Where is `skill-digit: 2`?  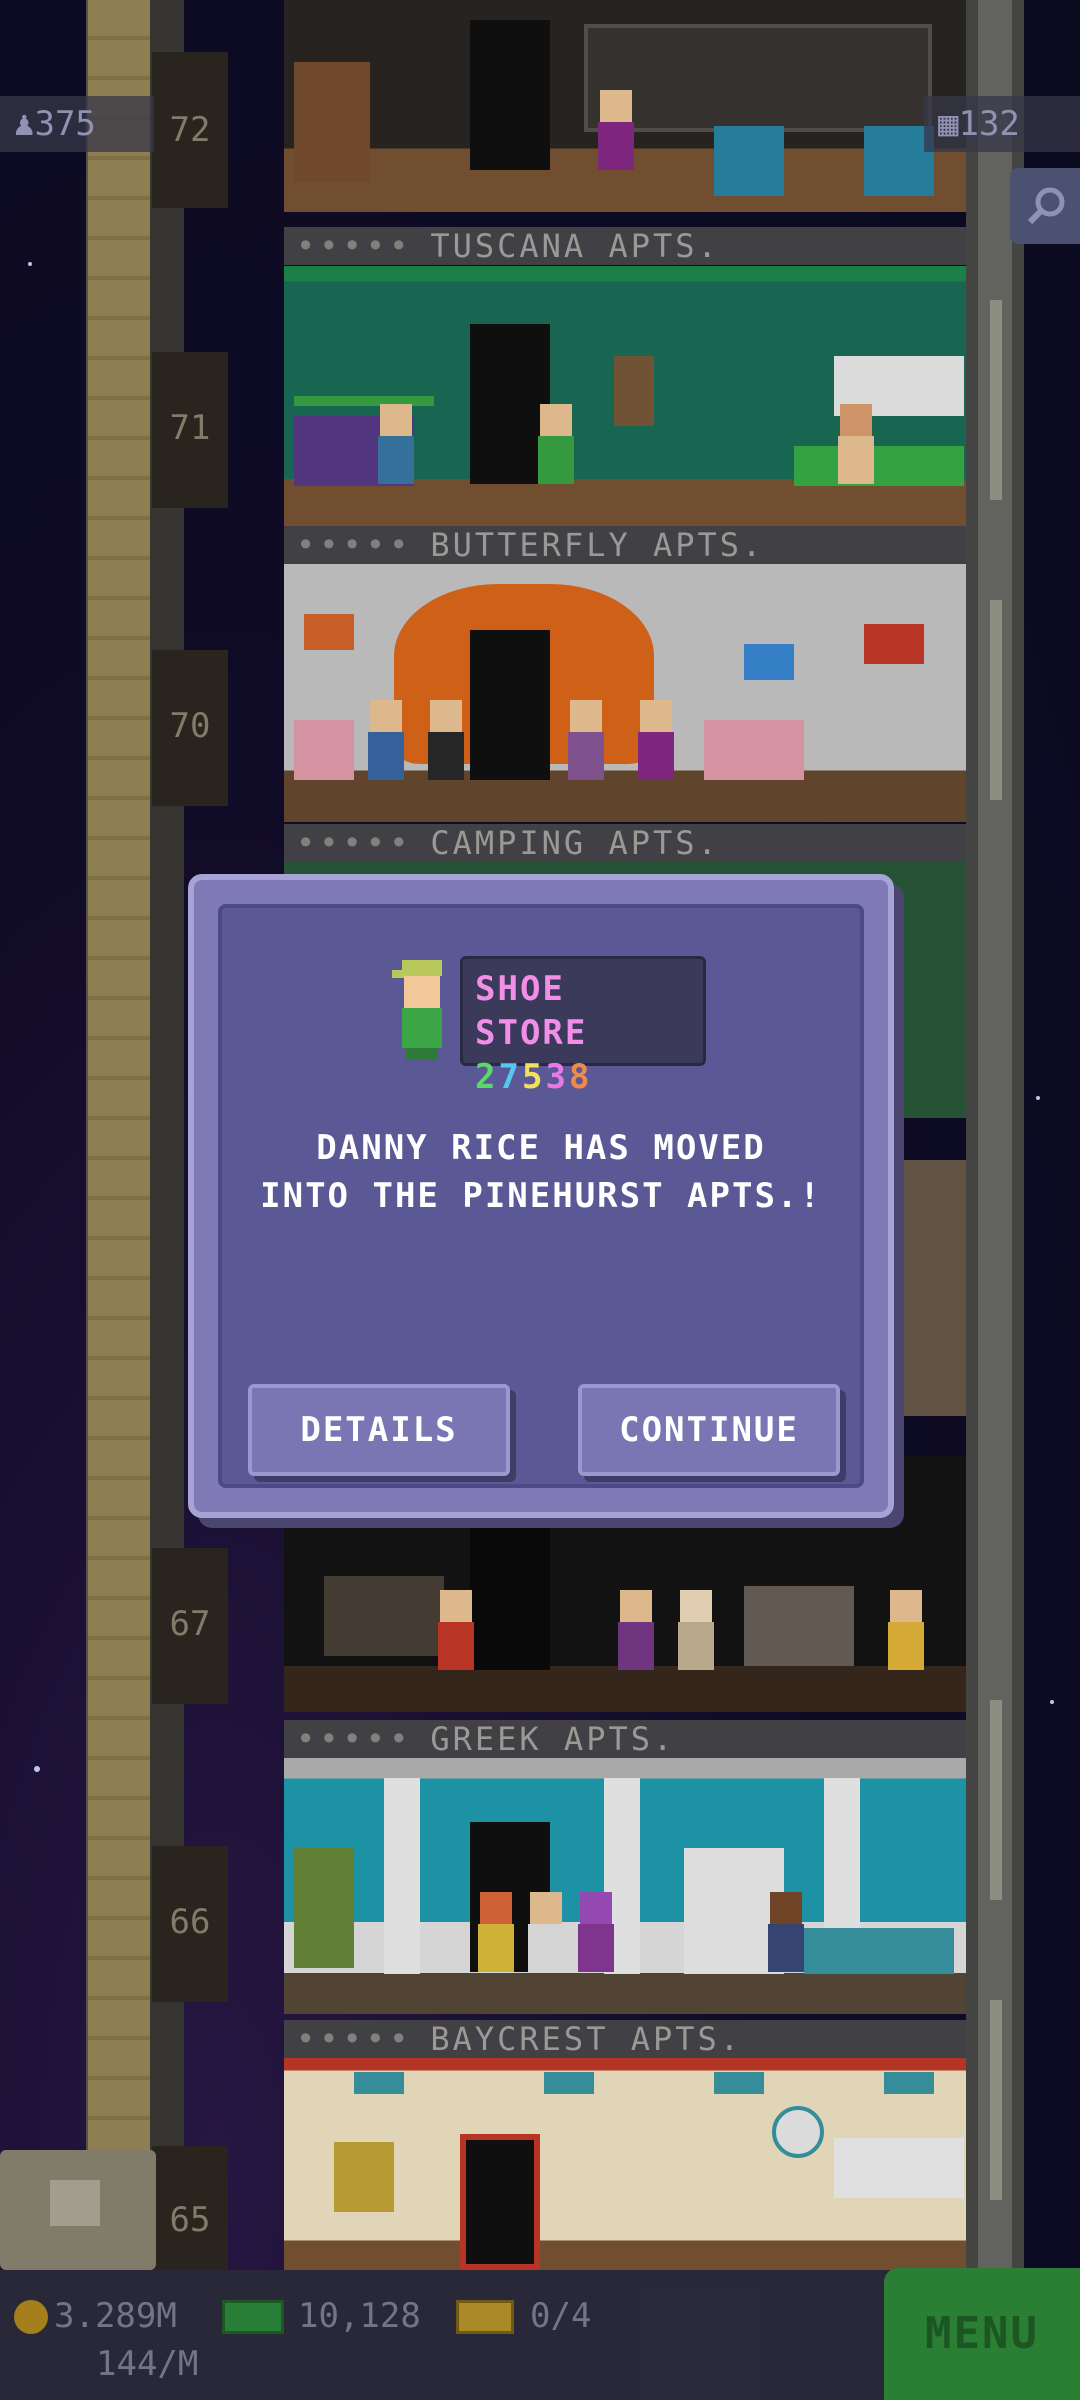
skill-digit: 2 is located at coordinates (487, 1077).